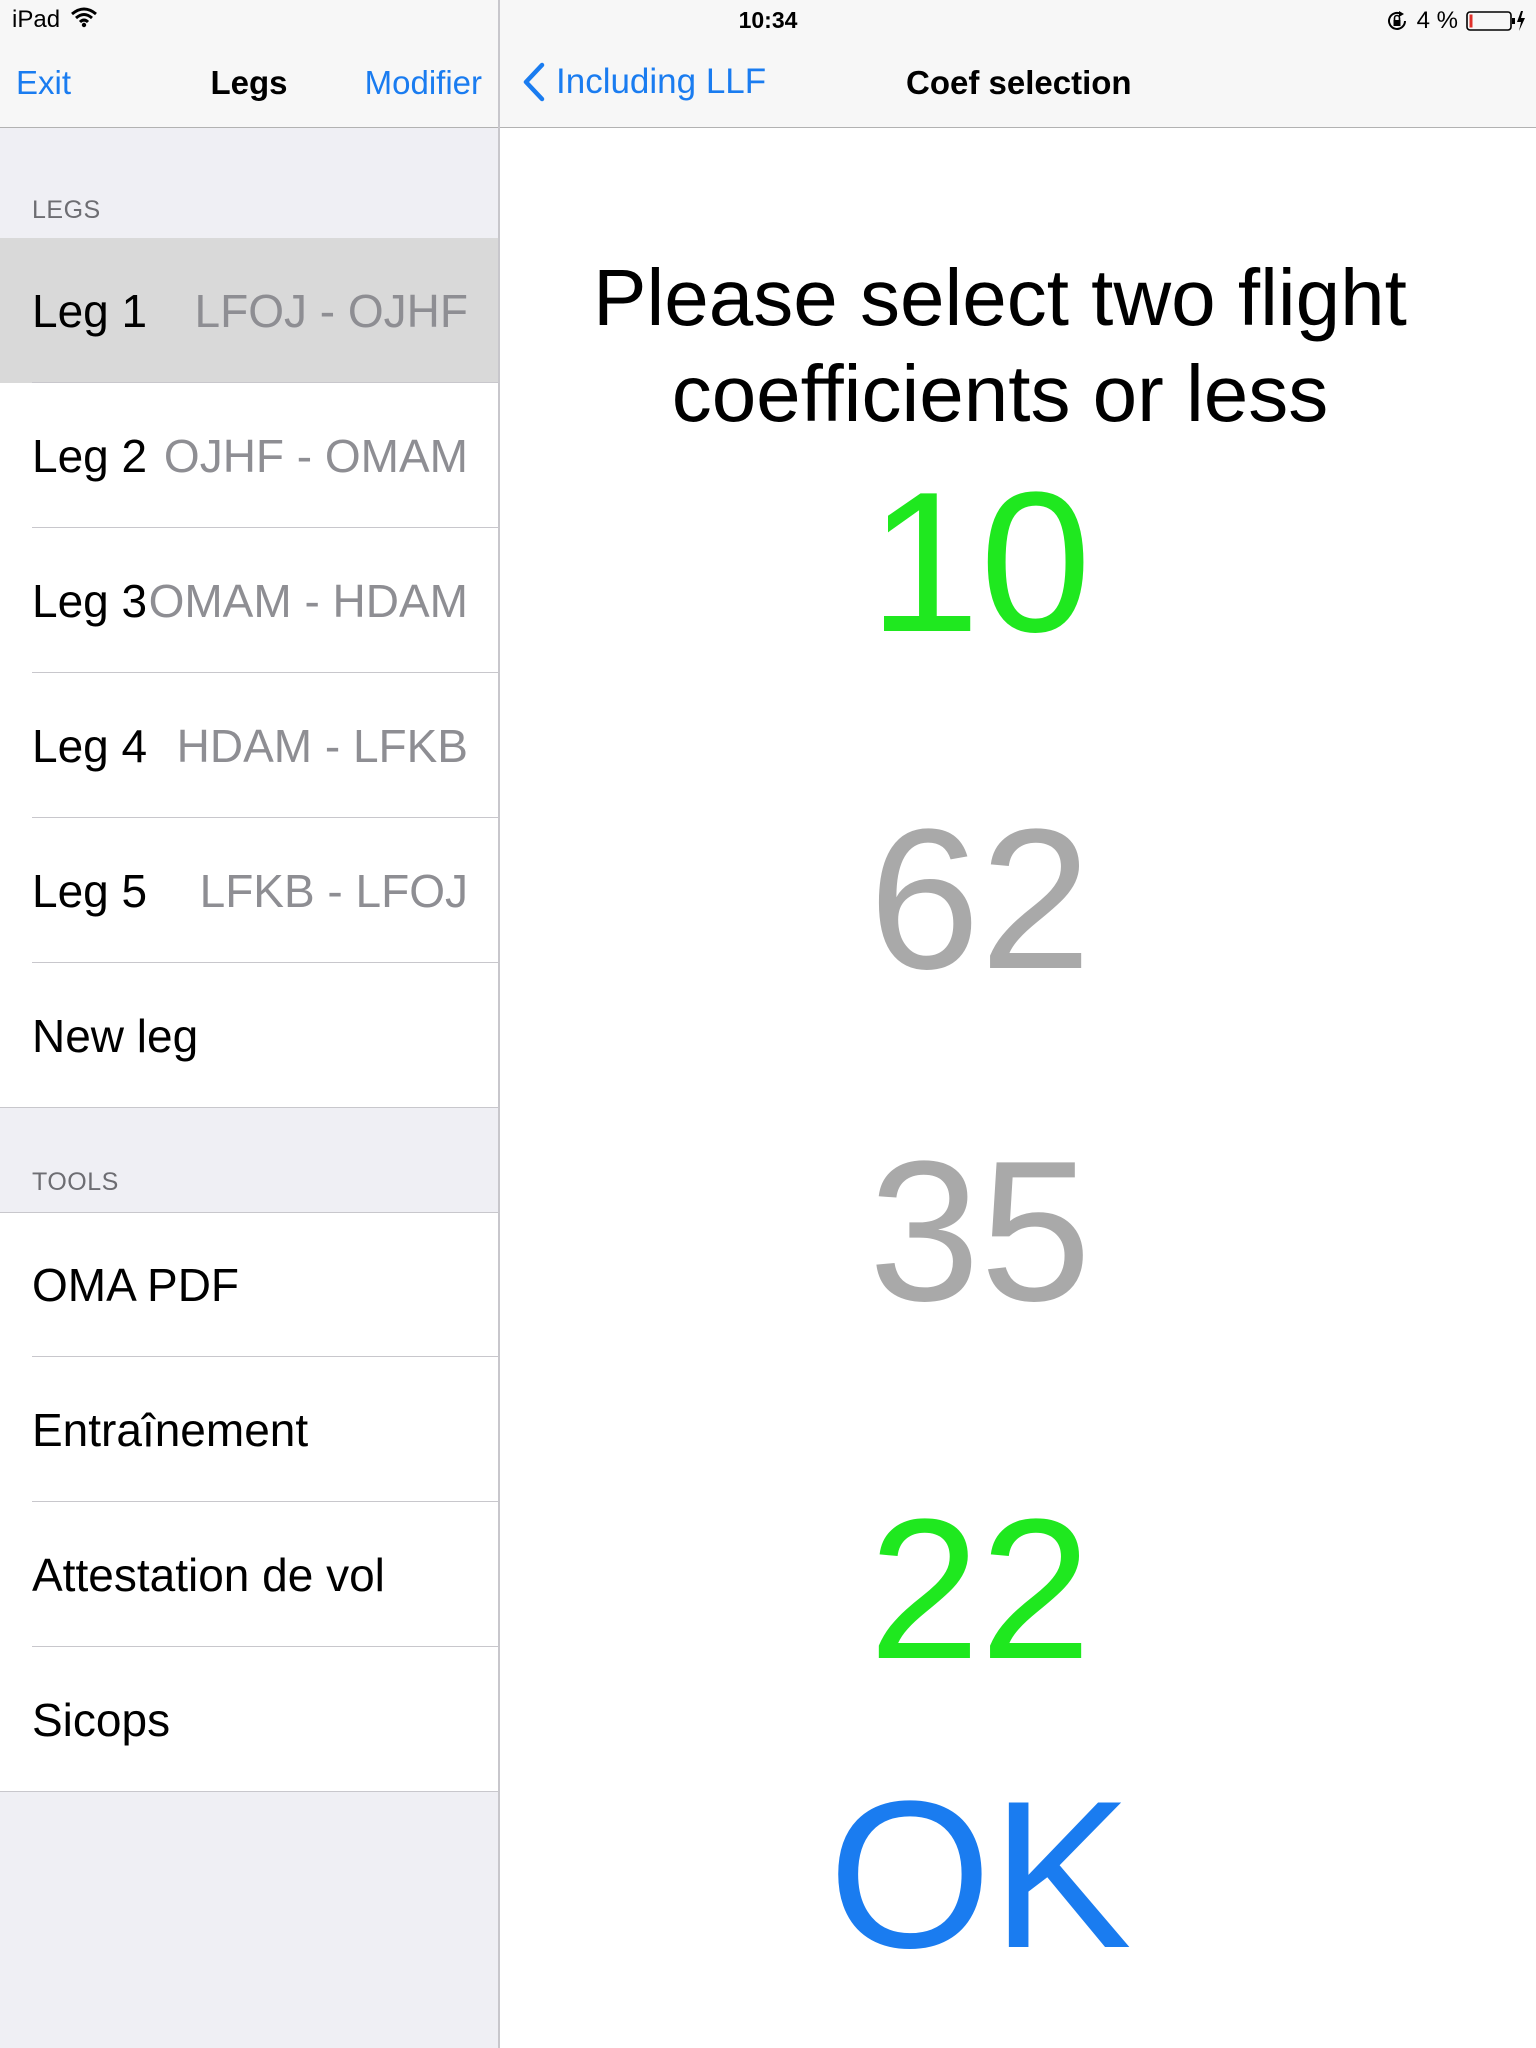  I want to click on prompt-line-2: coefficients or less, so click(1000, 393).